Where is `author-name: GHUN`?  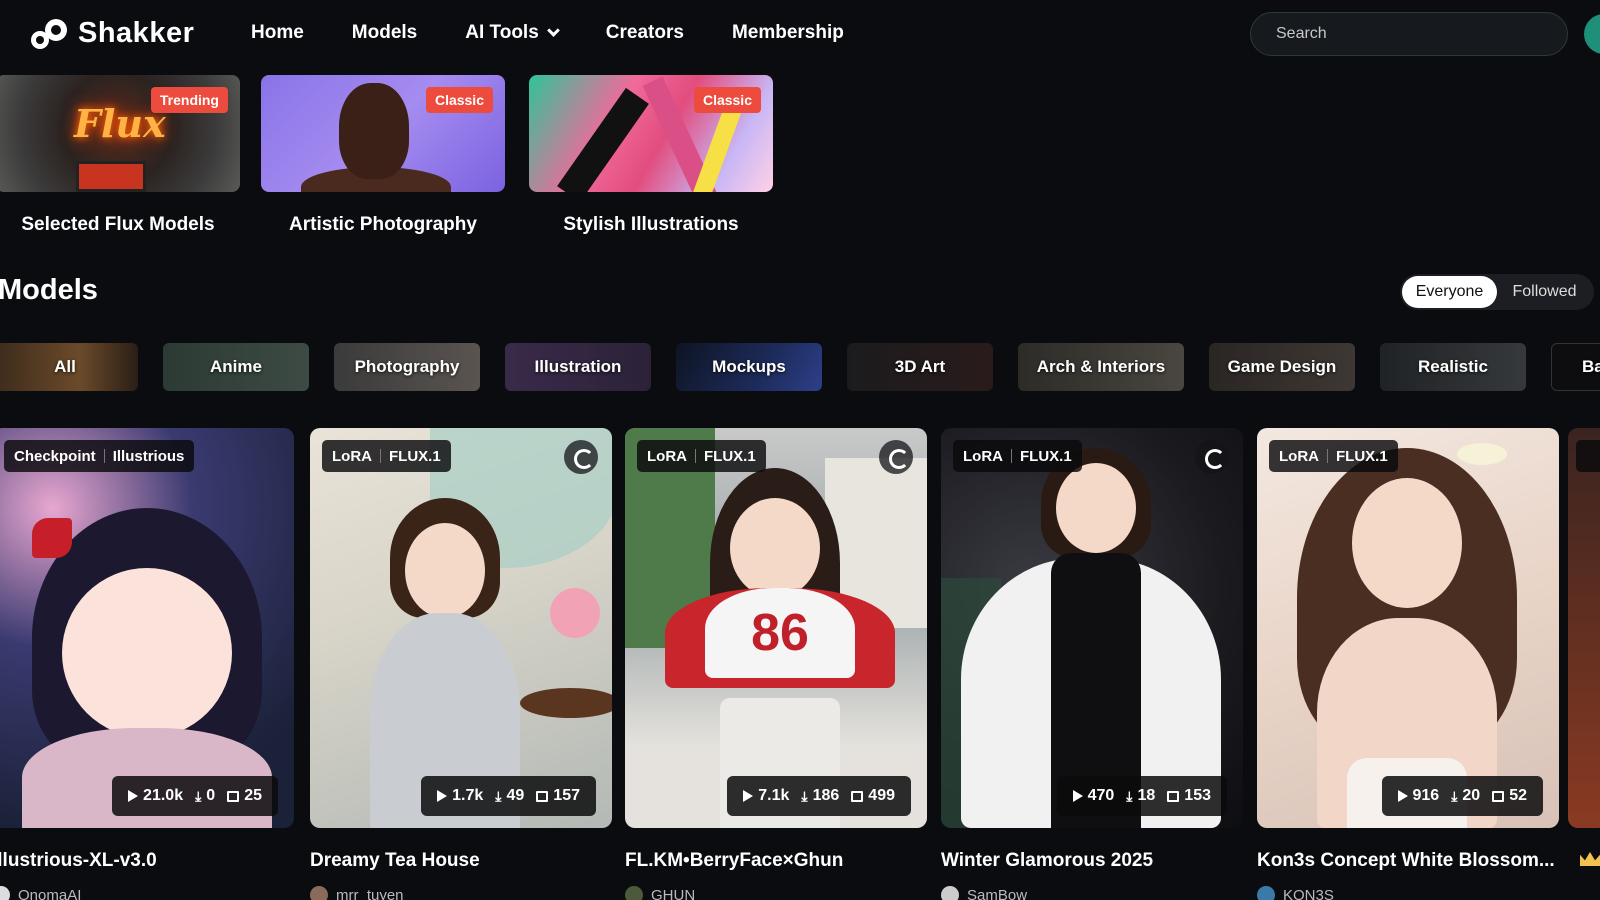
author-name: GHUN is located at coordinates (673, 893).